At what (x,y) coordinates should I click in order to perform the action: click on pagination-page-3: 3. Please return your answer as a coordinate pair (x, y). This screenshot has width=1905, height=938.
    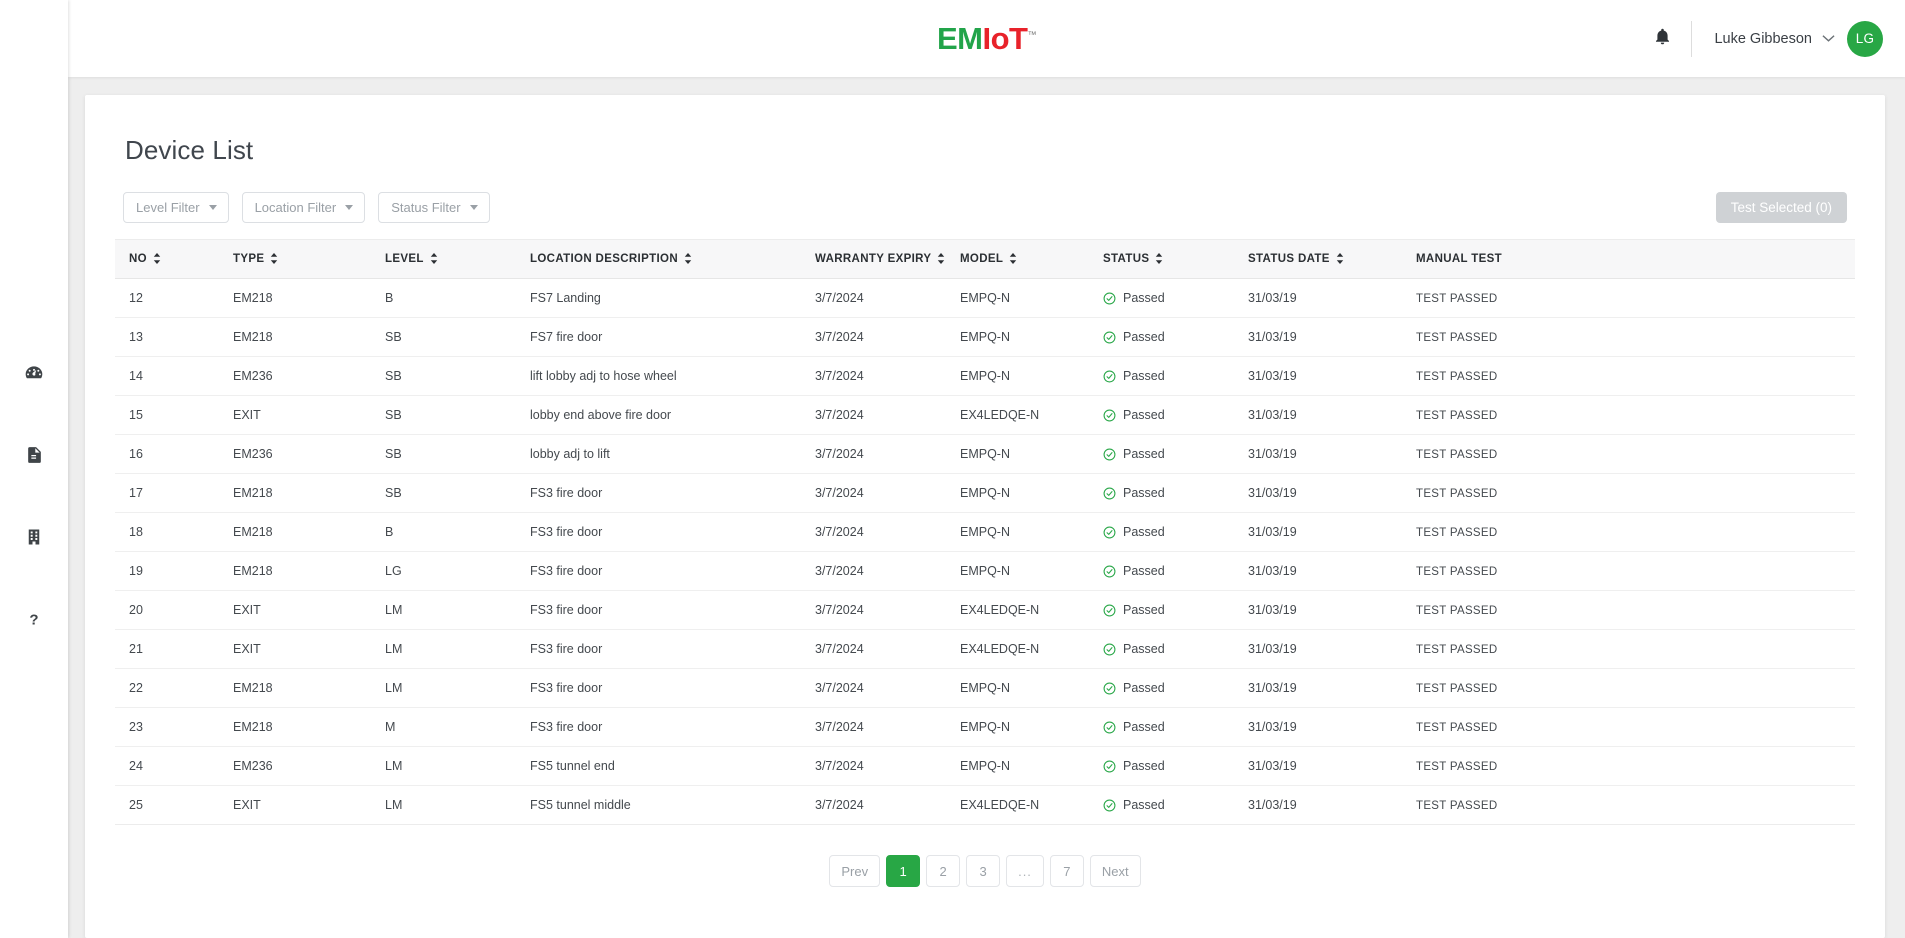
    Looking at the image, I should click on (983, 871).